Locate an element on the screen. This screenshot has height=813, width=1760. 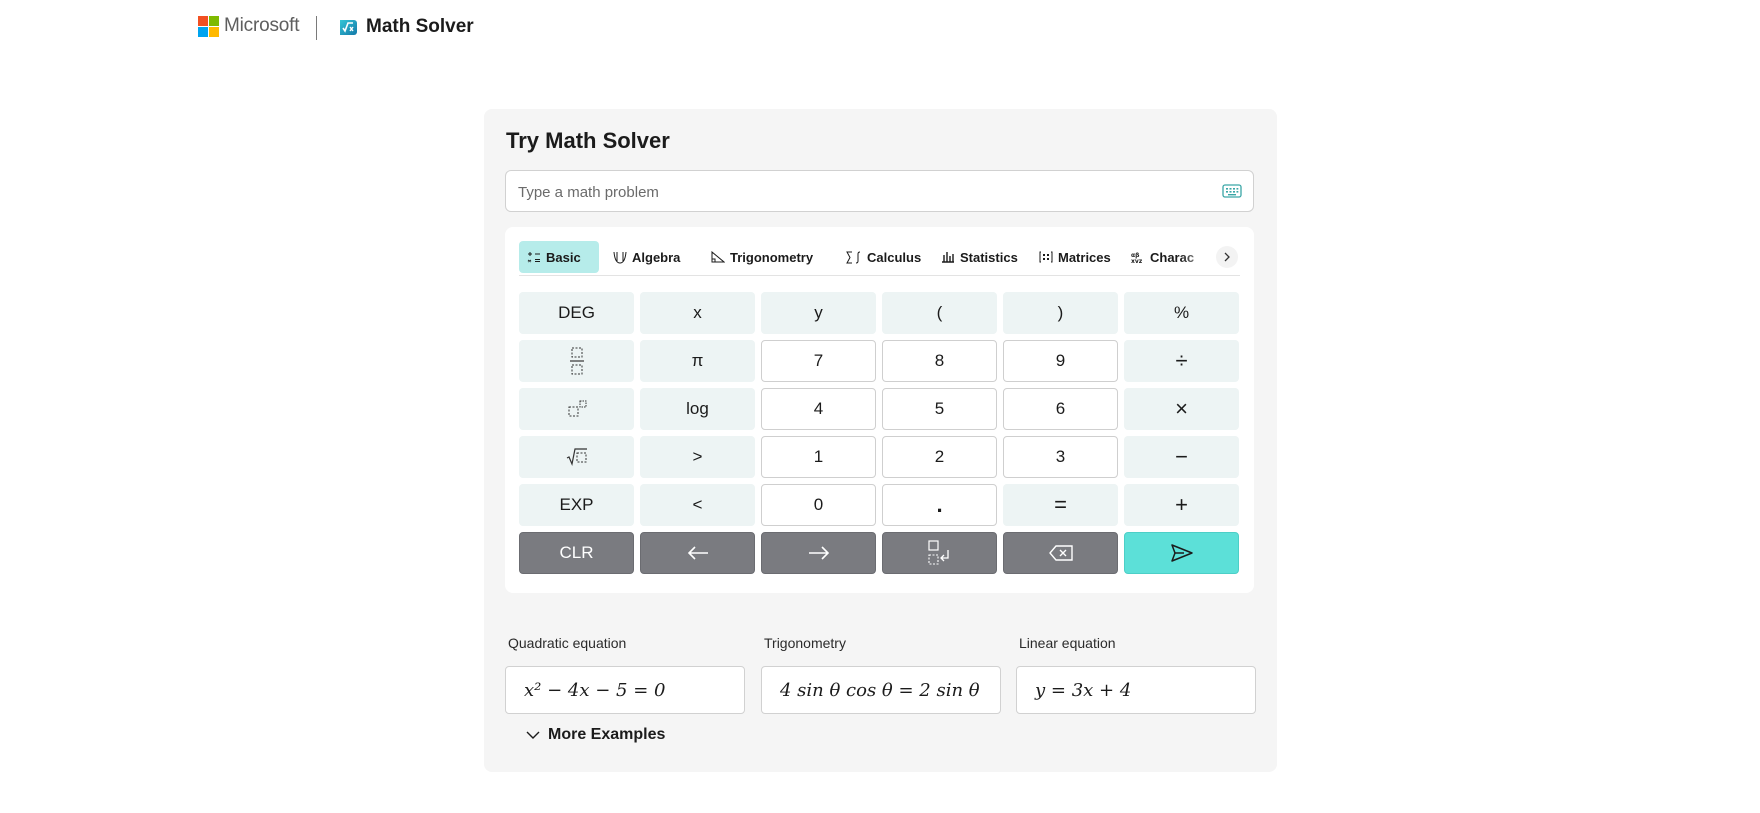
tab-basic: Basic is located at coordinates (559, 257).